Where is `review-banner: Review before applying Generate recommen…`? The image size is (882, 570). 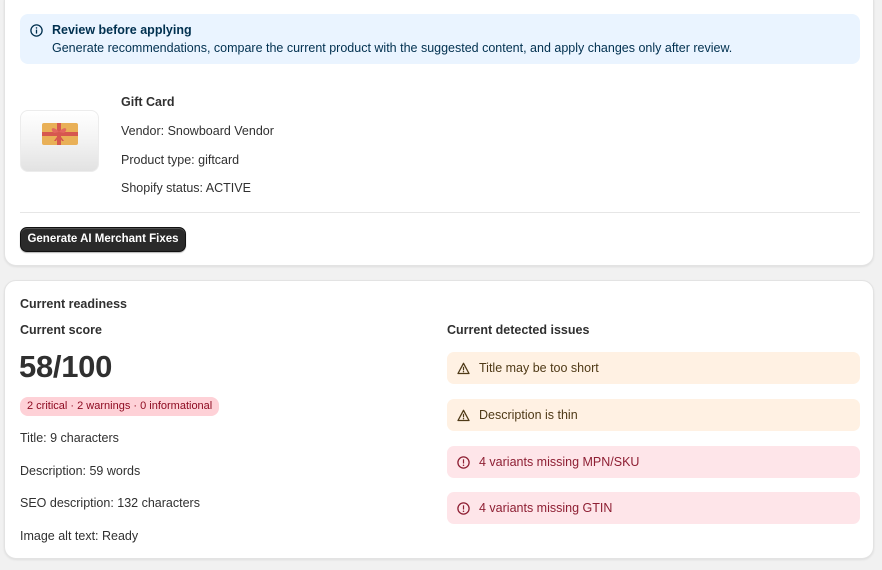
review-banner: Review before applying Generate recommen… is located at coordinates (440, 39).